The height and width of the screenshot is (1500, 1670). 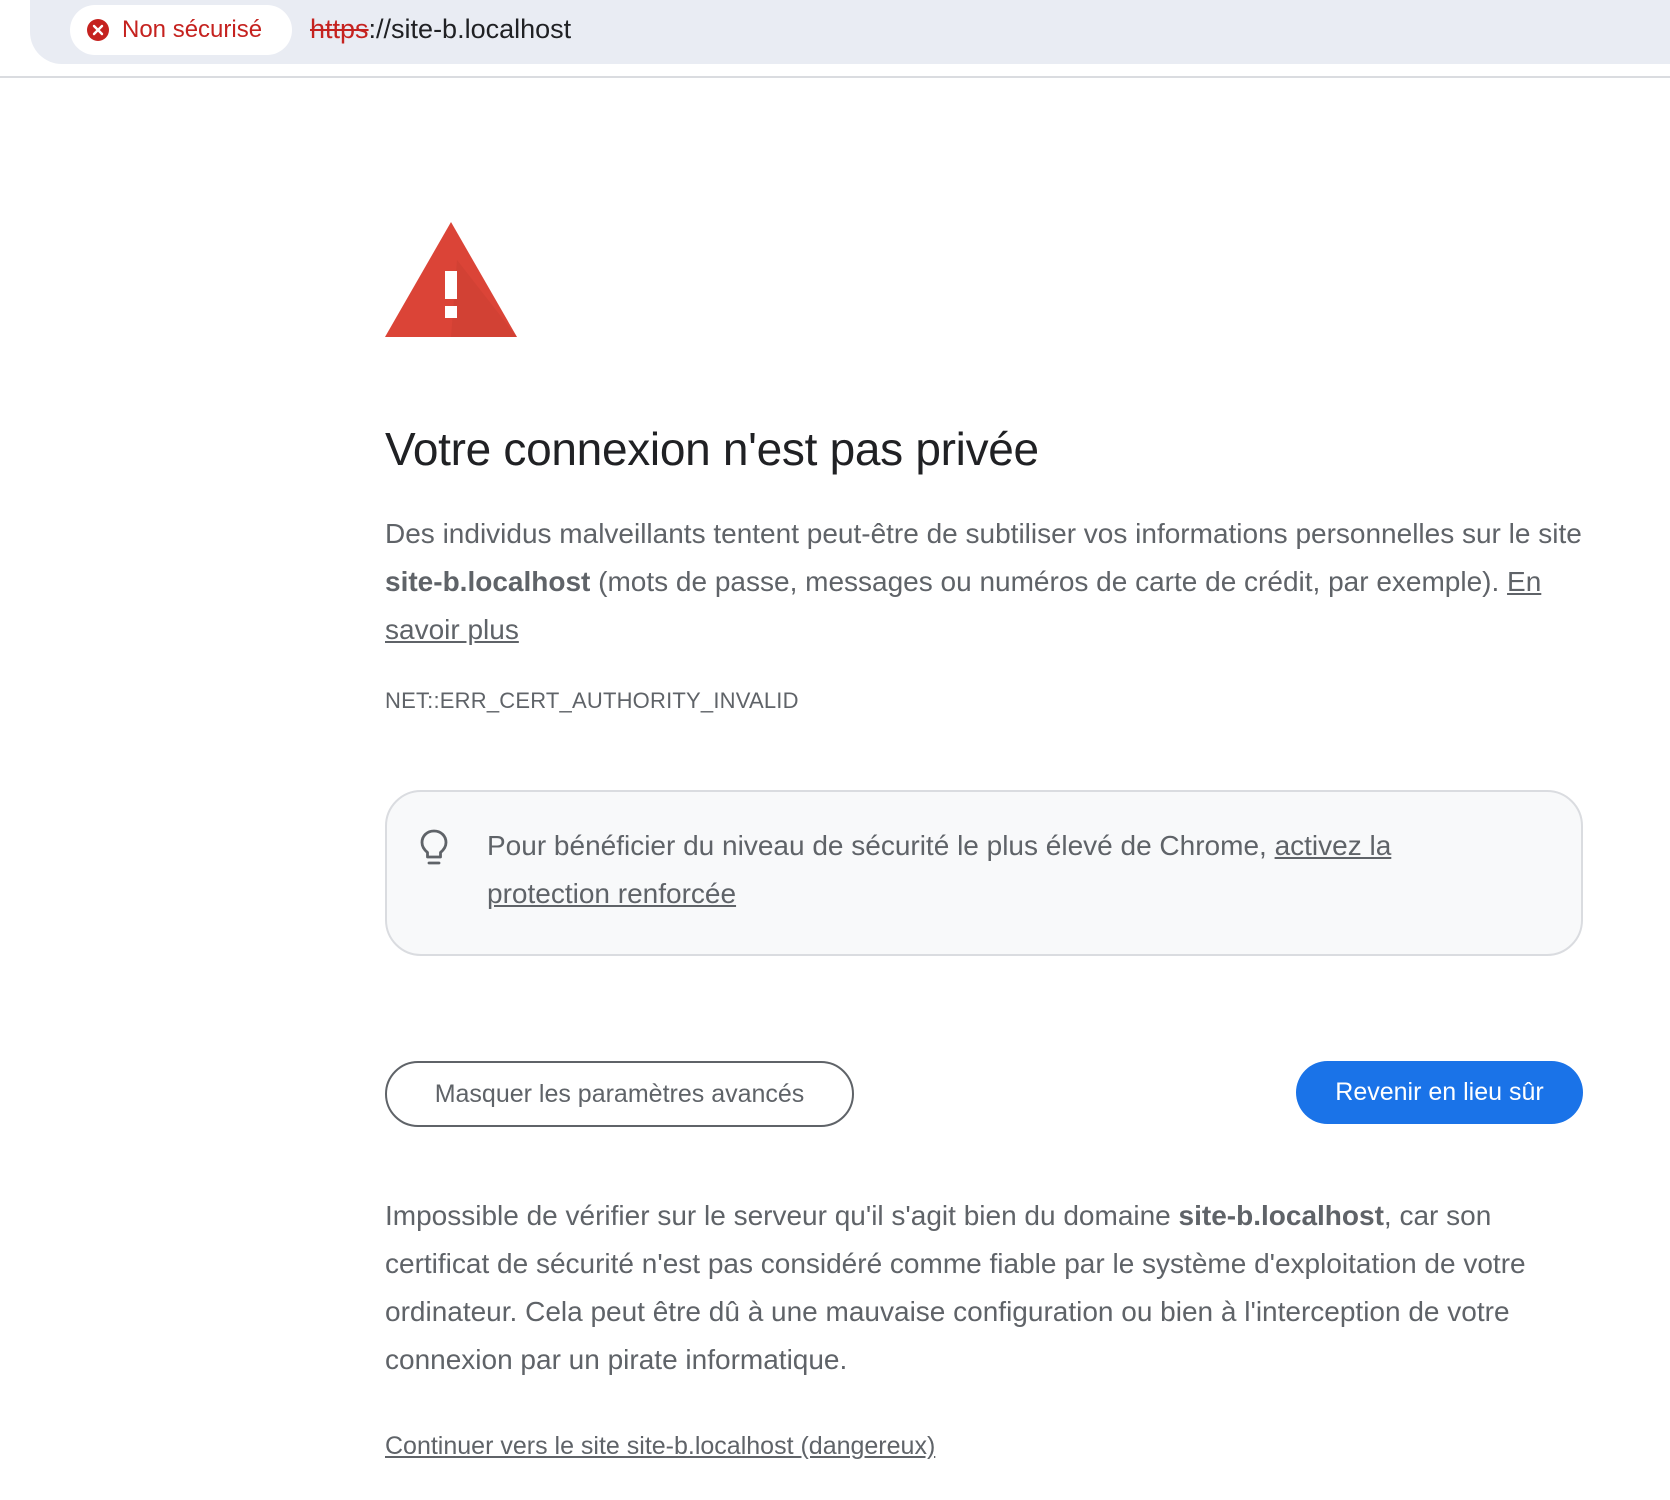 I want to click on warning-triangle-icon, so click(x=451, y=279).